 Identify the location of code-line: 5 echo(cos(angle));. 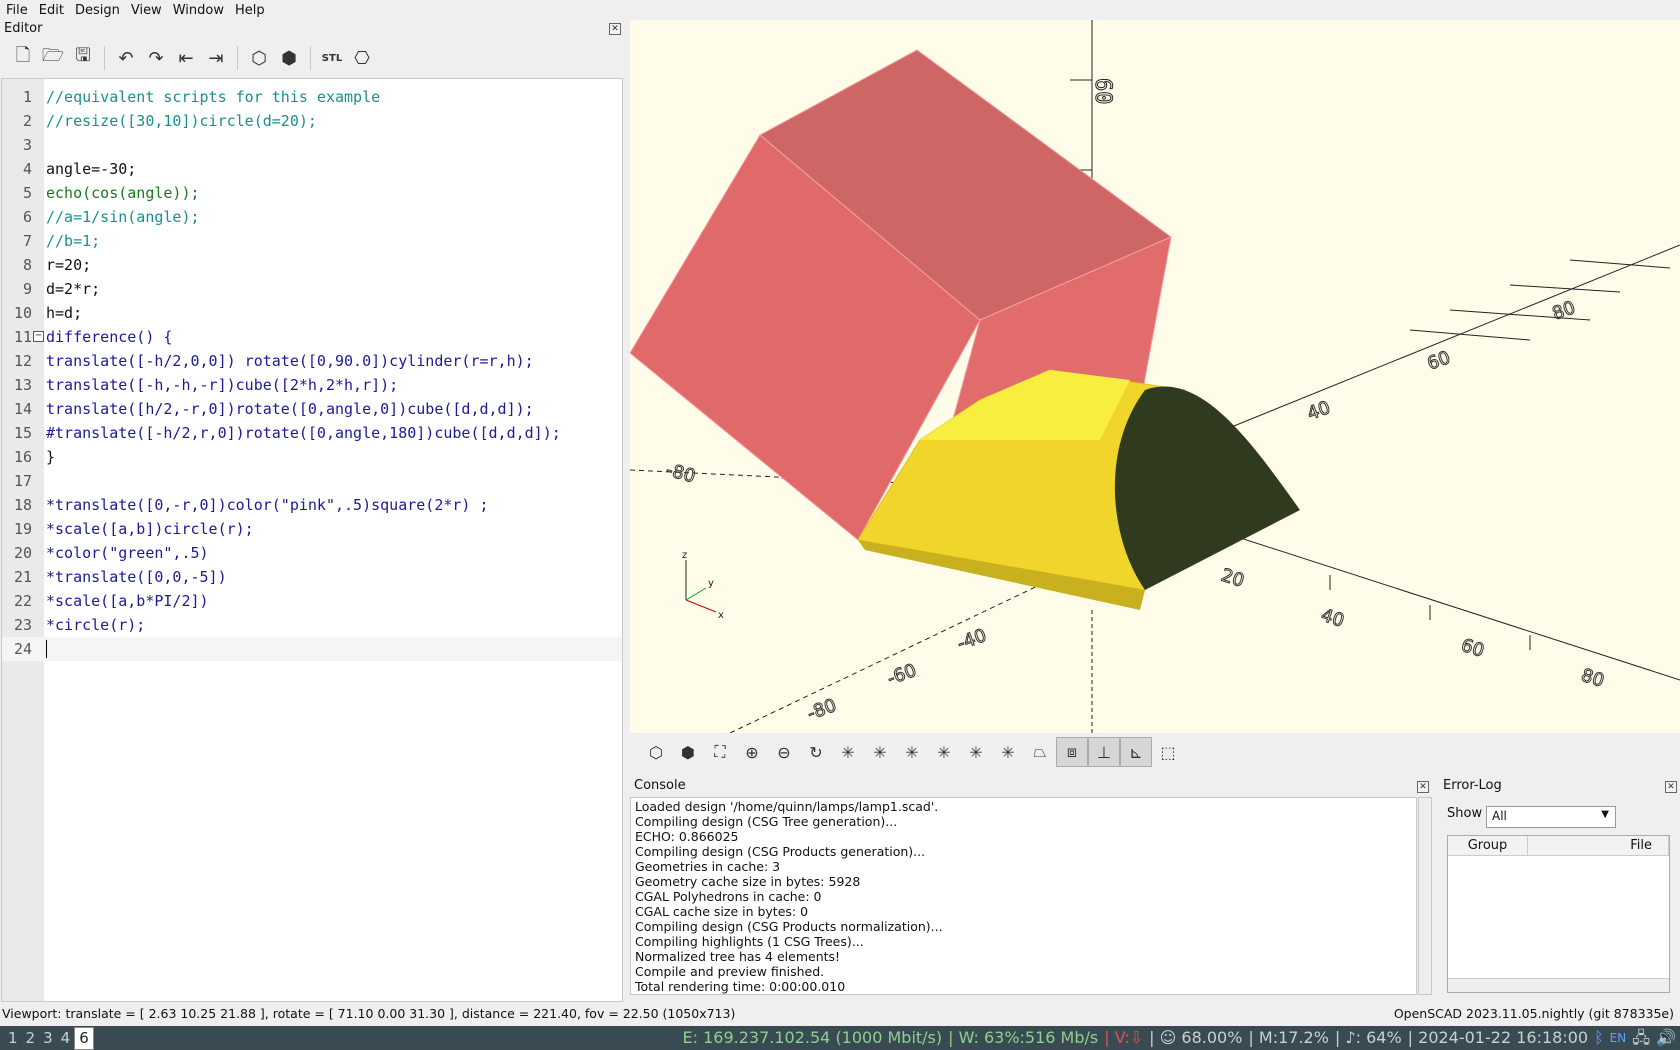
(312, 193).